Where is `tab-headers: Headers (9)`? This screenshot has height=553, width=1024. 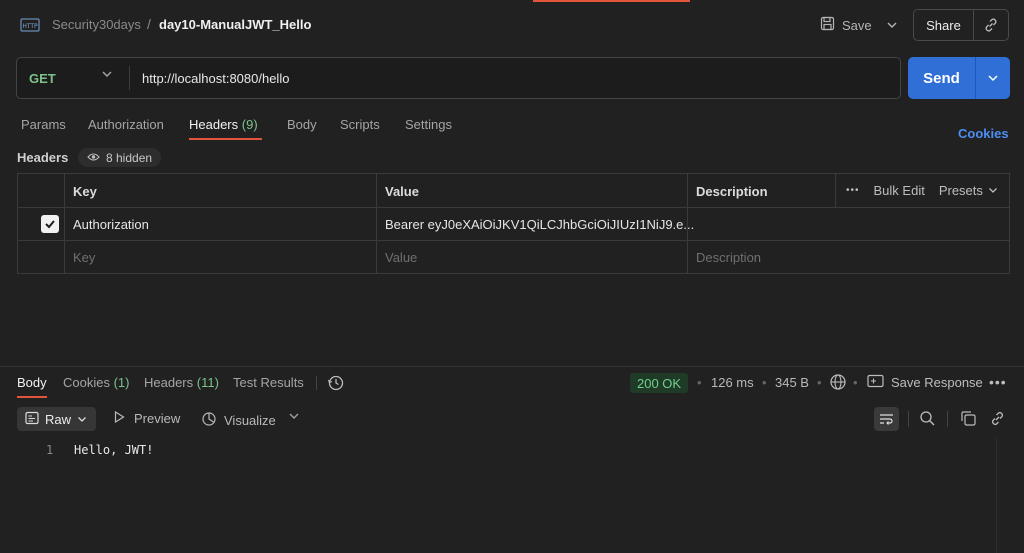
tab-headers: Headers (9) is located at coordinates (223, 124).